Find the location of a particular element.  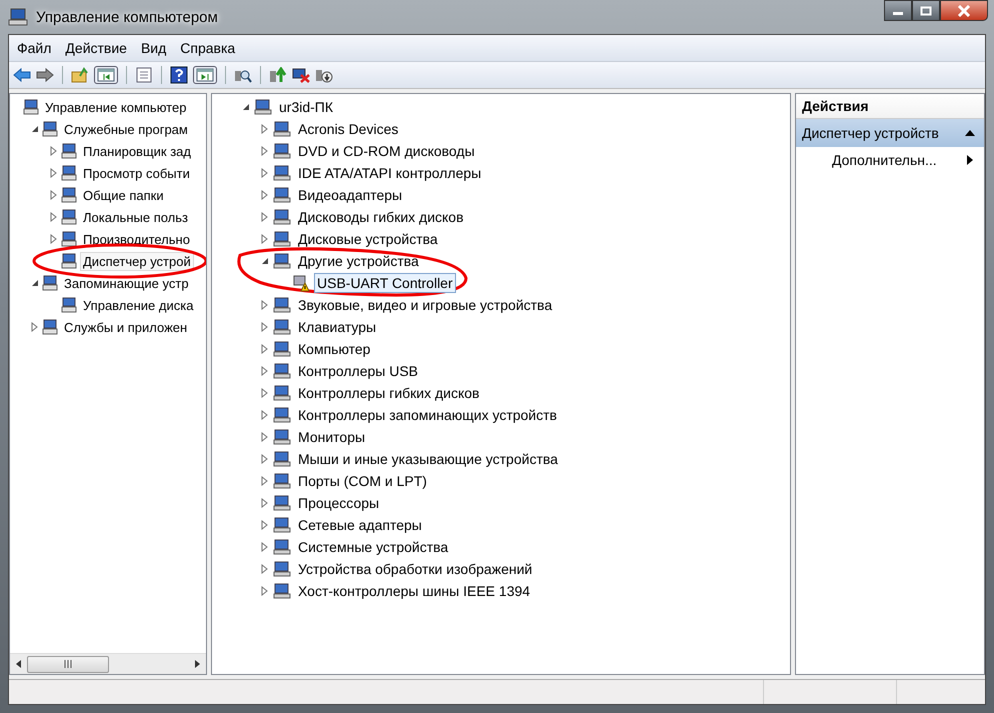

menu-item: Справка is located at coordinates (208, 48).